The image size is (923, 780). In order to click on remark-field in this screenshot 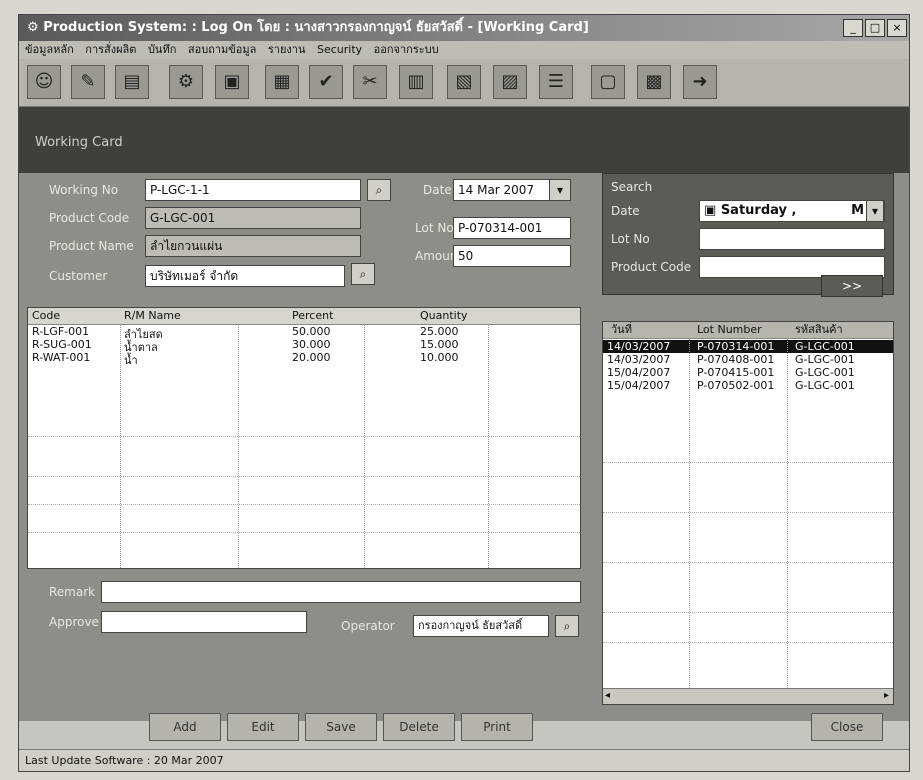, I will do `click(341, 592)`.